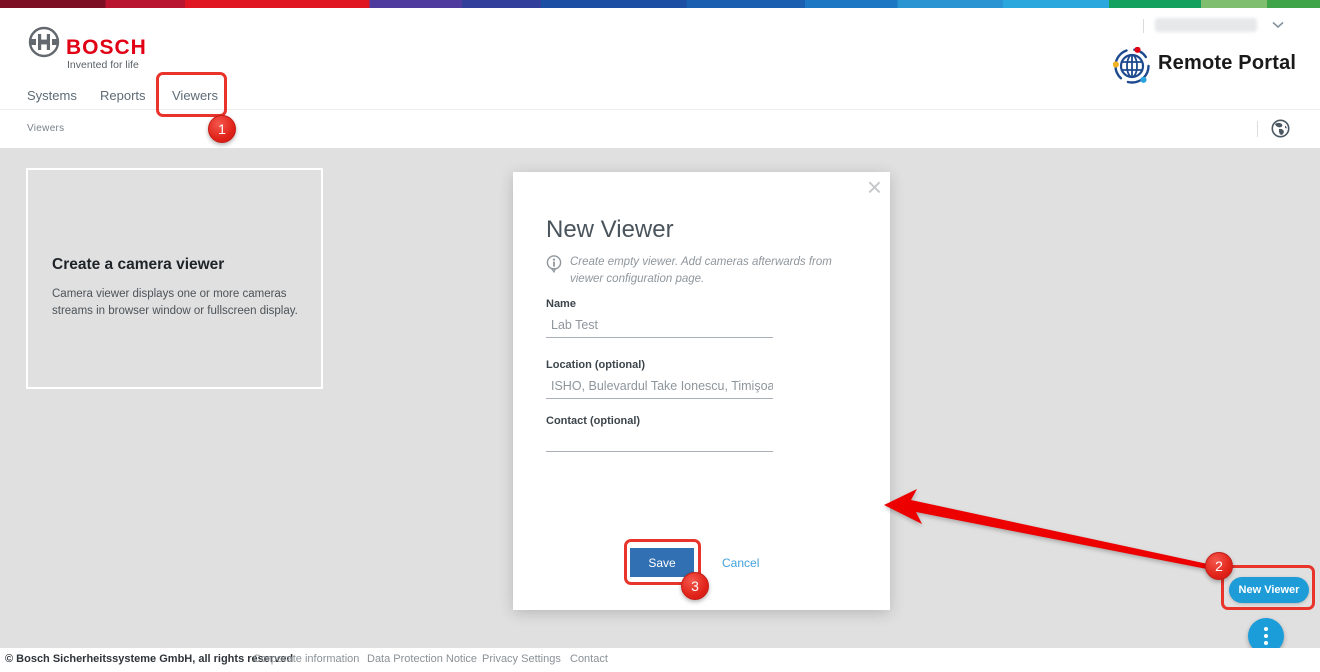 The height and width of the screenshot is (672, 1320). What do you see at coordinates (103, 65) in the screenshot?
I see `bosch-tagline: Invented for life` at bounding box center [103, 65].